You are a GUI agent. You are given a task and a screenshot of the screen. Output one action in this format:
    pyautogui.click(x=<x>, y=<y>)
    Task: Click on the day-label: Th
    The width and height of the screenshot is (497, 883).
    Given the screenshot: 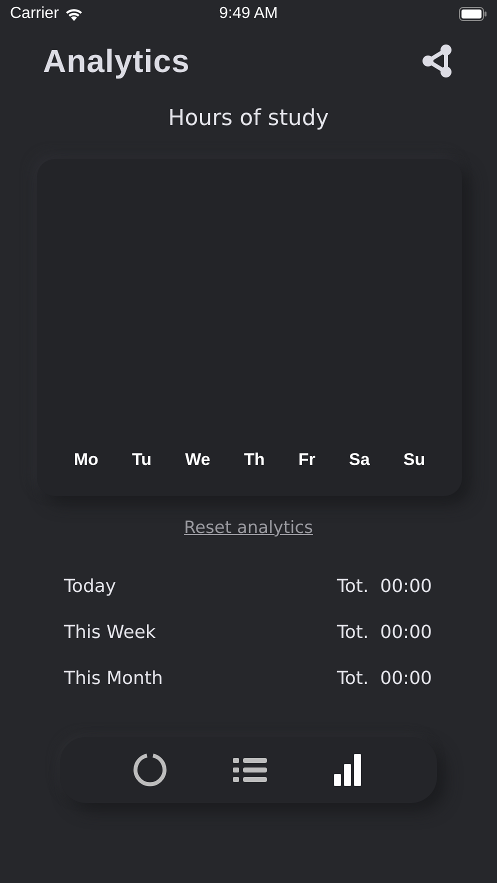 What is the action you would take?
    pyautogui.click(x=254, y=460)
    